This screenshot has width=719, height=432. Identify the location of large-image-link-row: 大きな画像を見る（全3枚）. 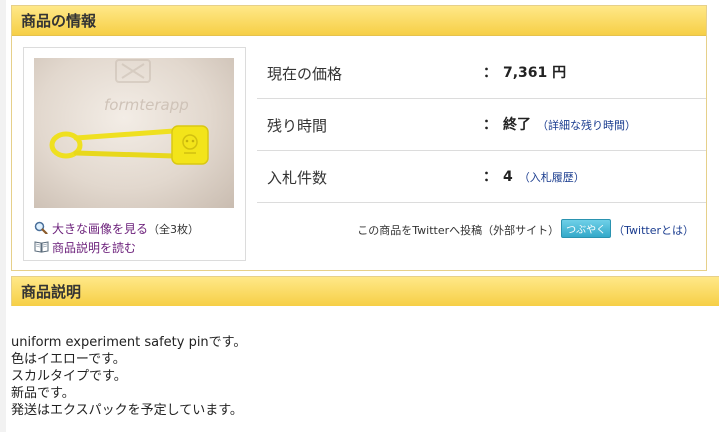
(116, 228).